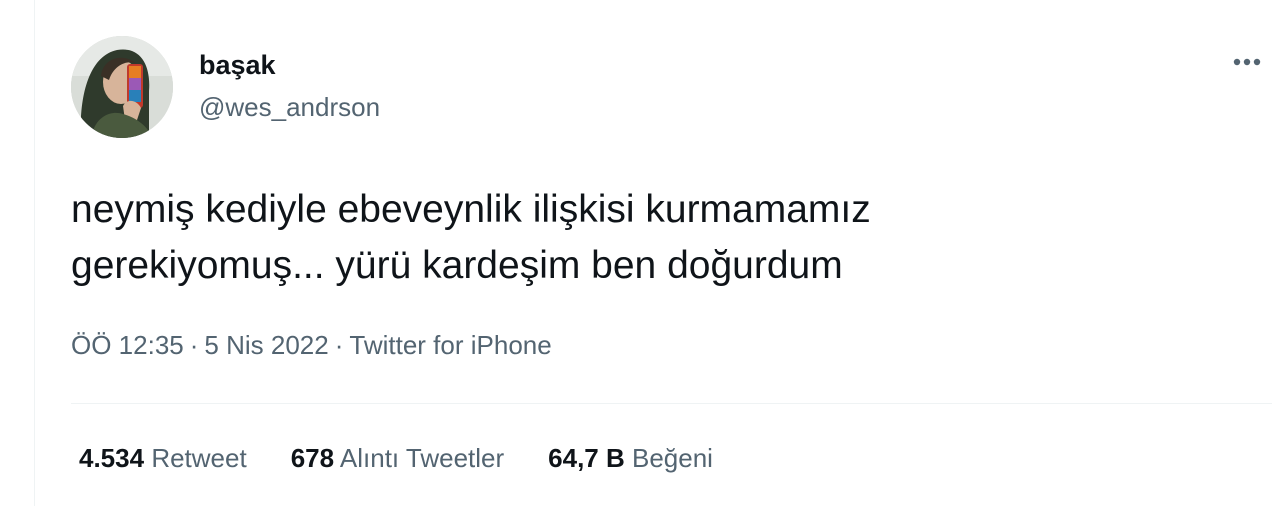 This screenshot has height=506, width=1280. I want to click on retweets-stat: 4.534 Retweet, so click(163, 458).